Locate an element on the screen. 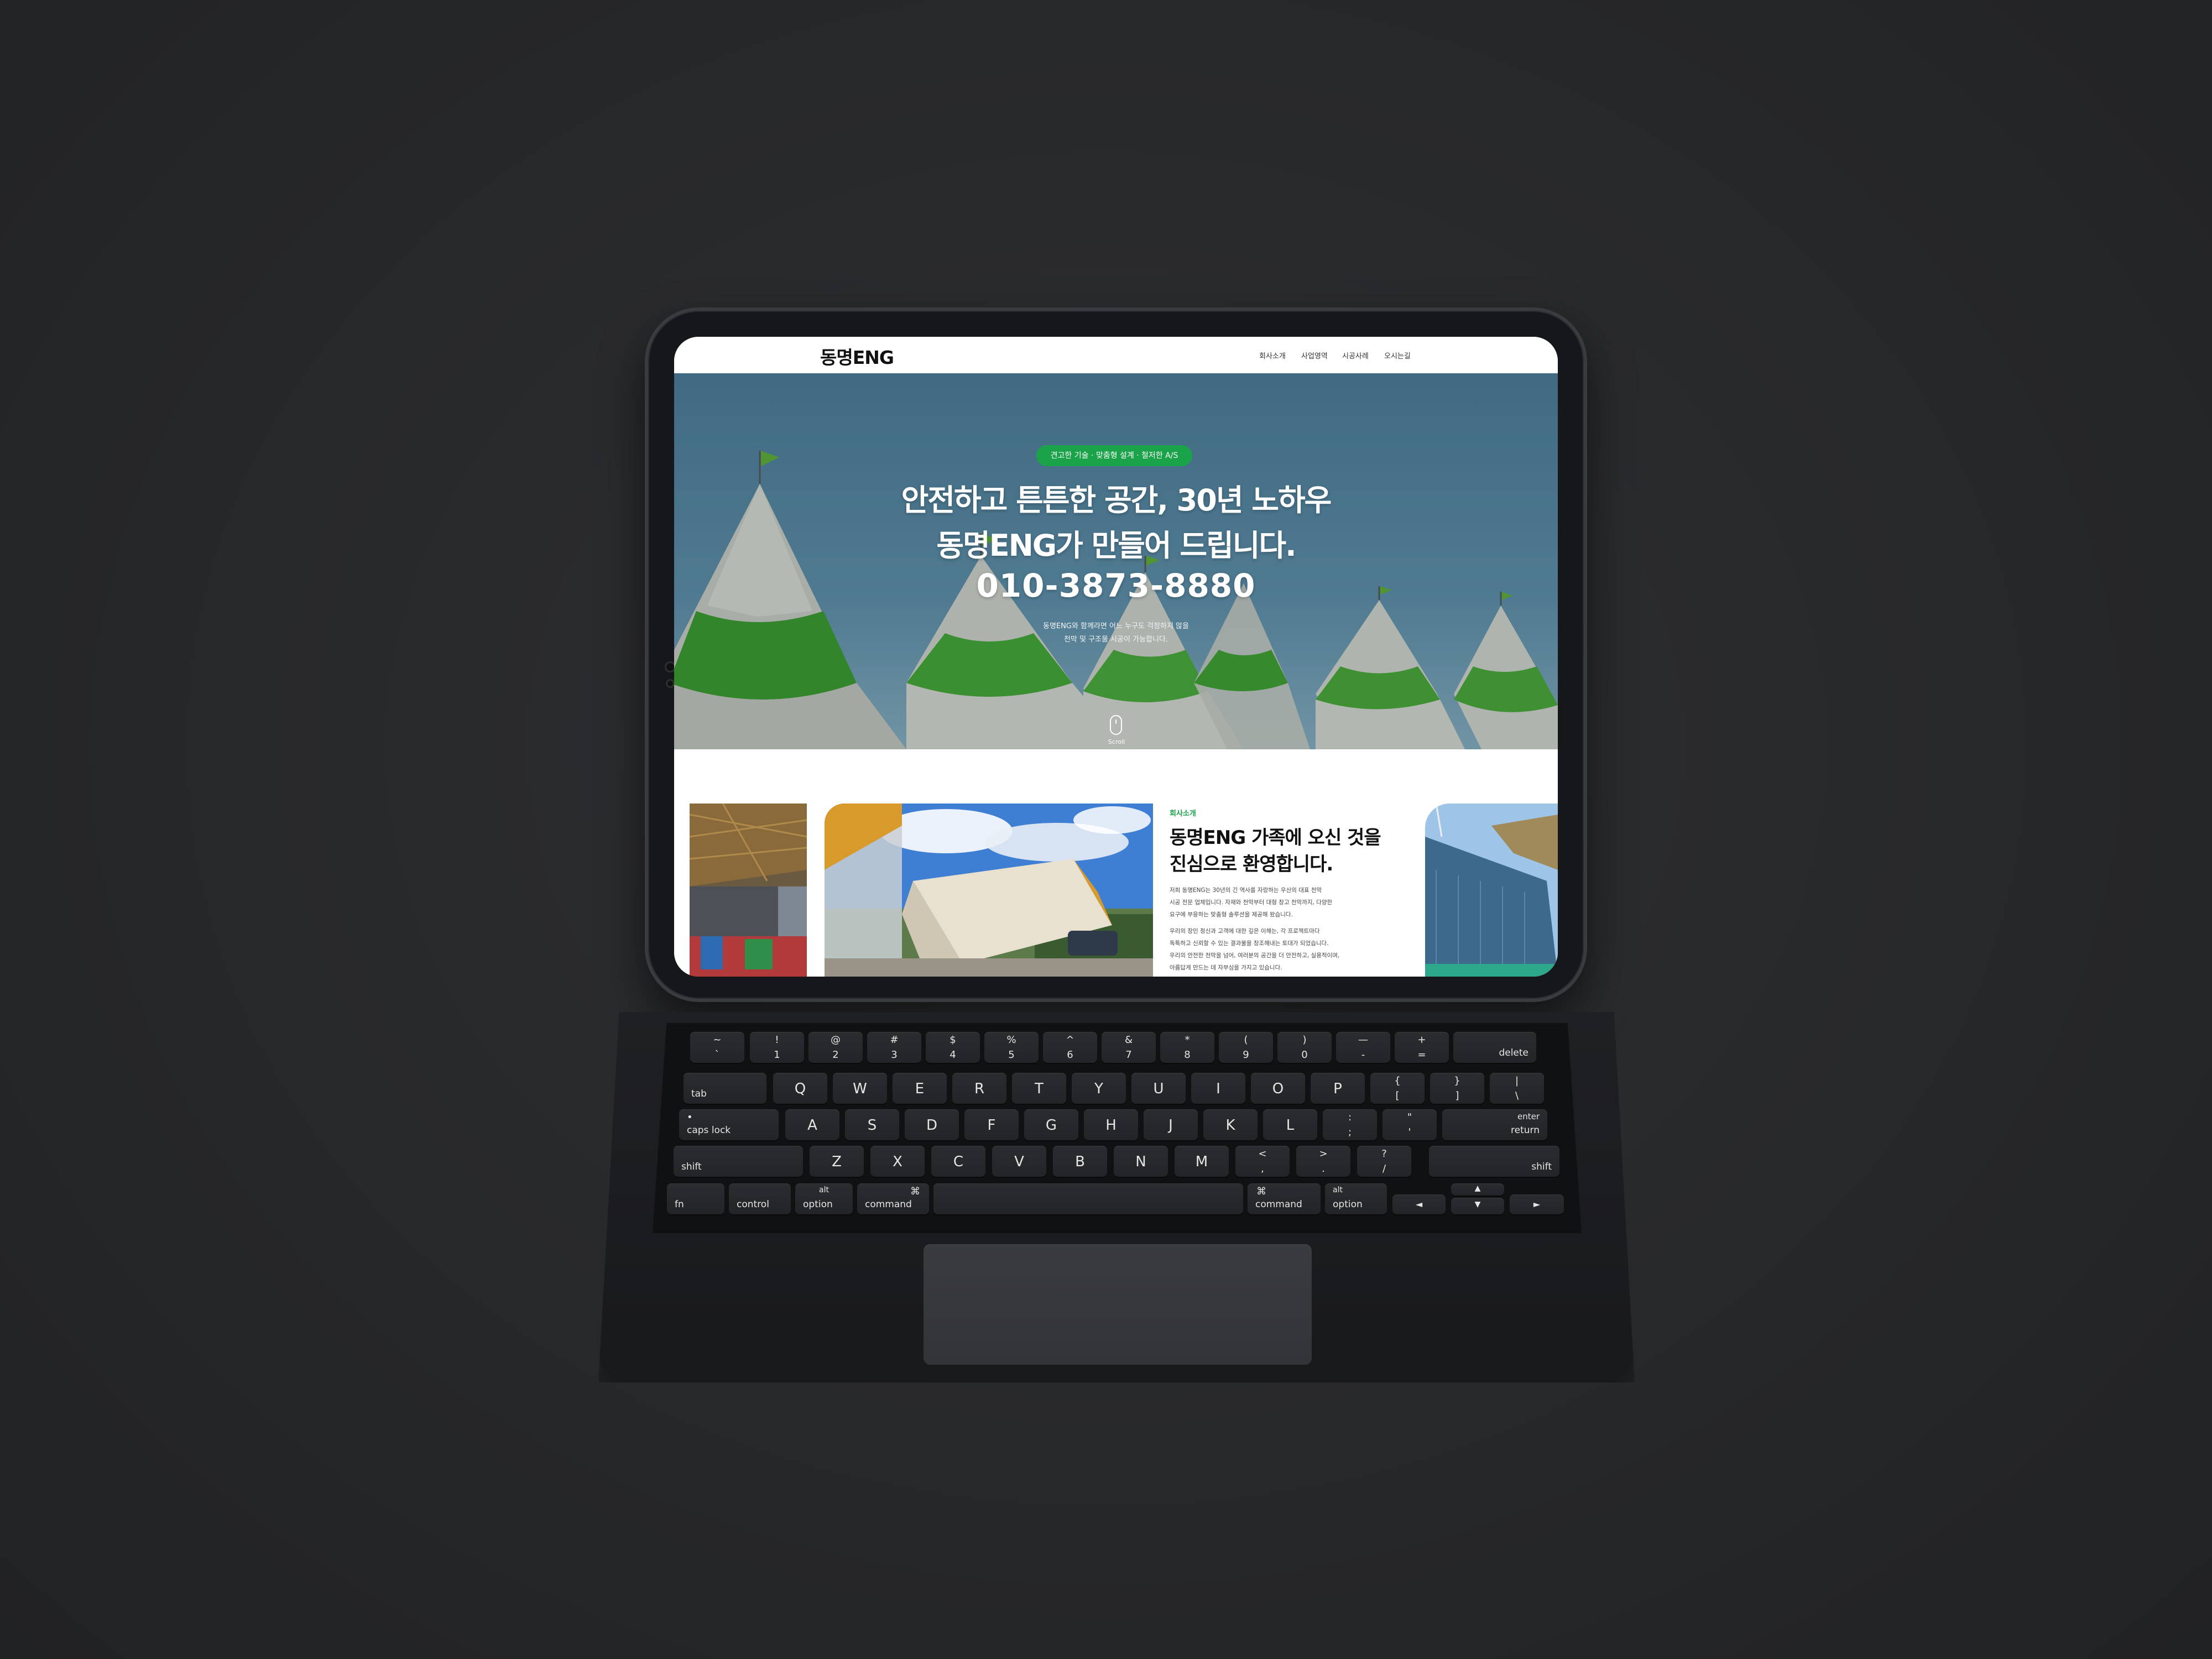 The image size is (2212, 1659). key-command-left: ⌘ command is located at coordinates (893, 1198).